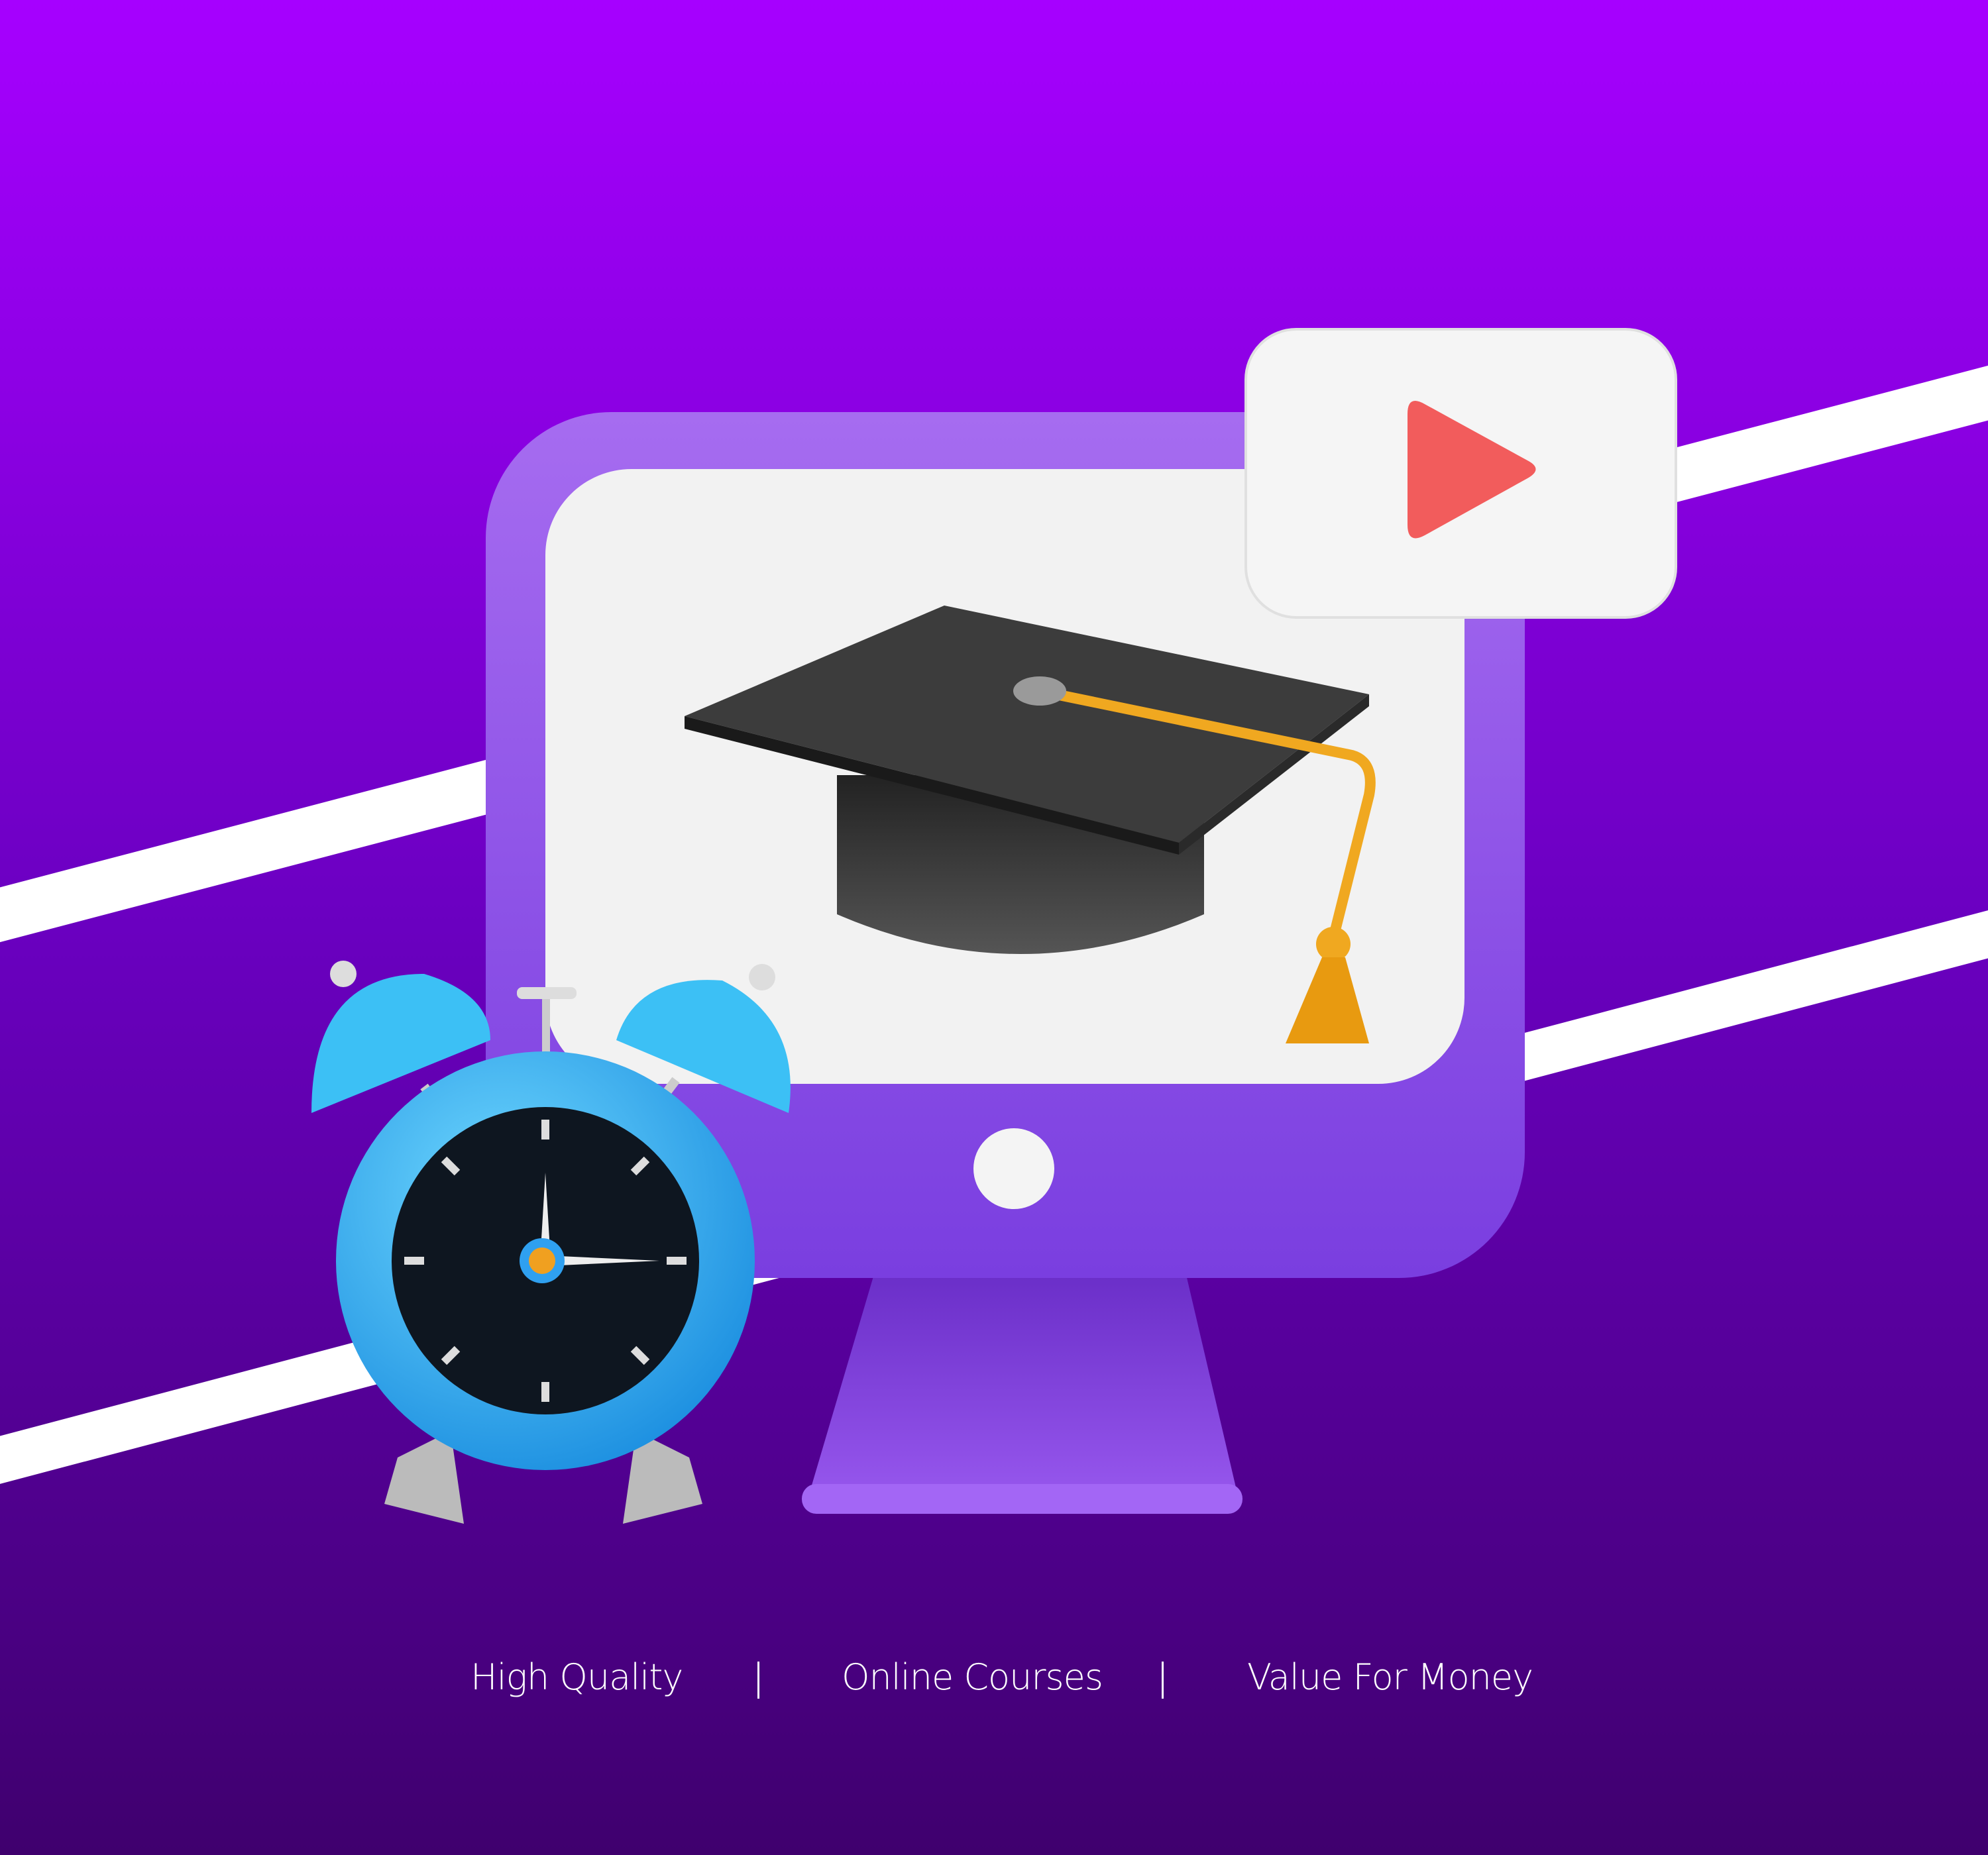 The image size is (1988, 1855). What do you see at coordinates (1022, 1499) in the screenshot?
I see `monitor-base` at bounding box center [1022, 1499].